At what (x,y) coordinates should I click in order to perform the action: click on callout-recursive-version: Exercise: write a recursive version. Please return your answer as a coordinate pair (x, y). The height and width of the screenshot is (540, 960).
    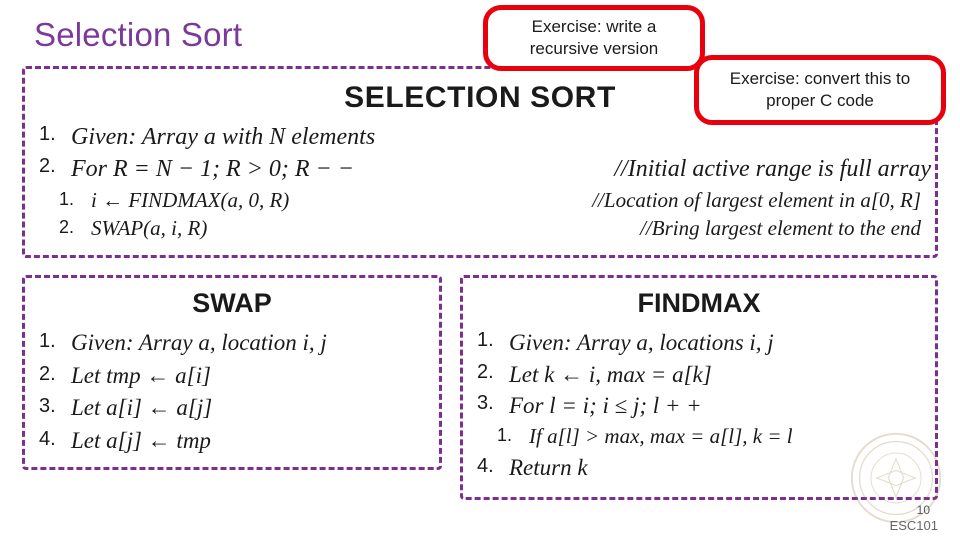
    Looking at the image, I should click on (594, 38).